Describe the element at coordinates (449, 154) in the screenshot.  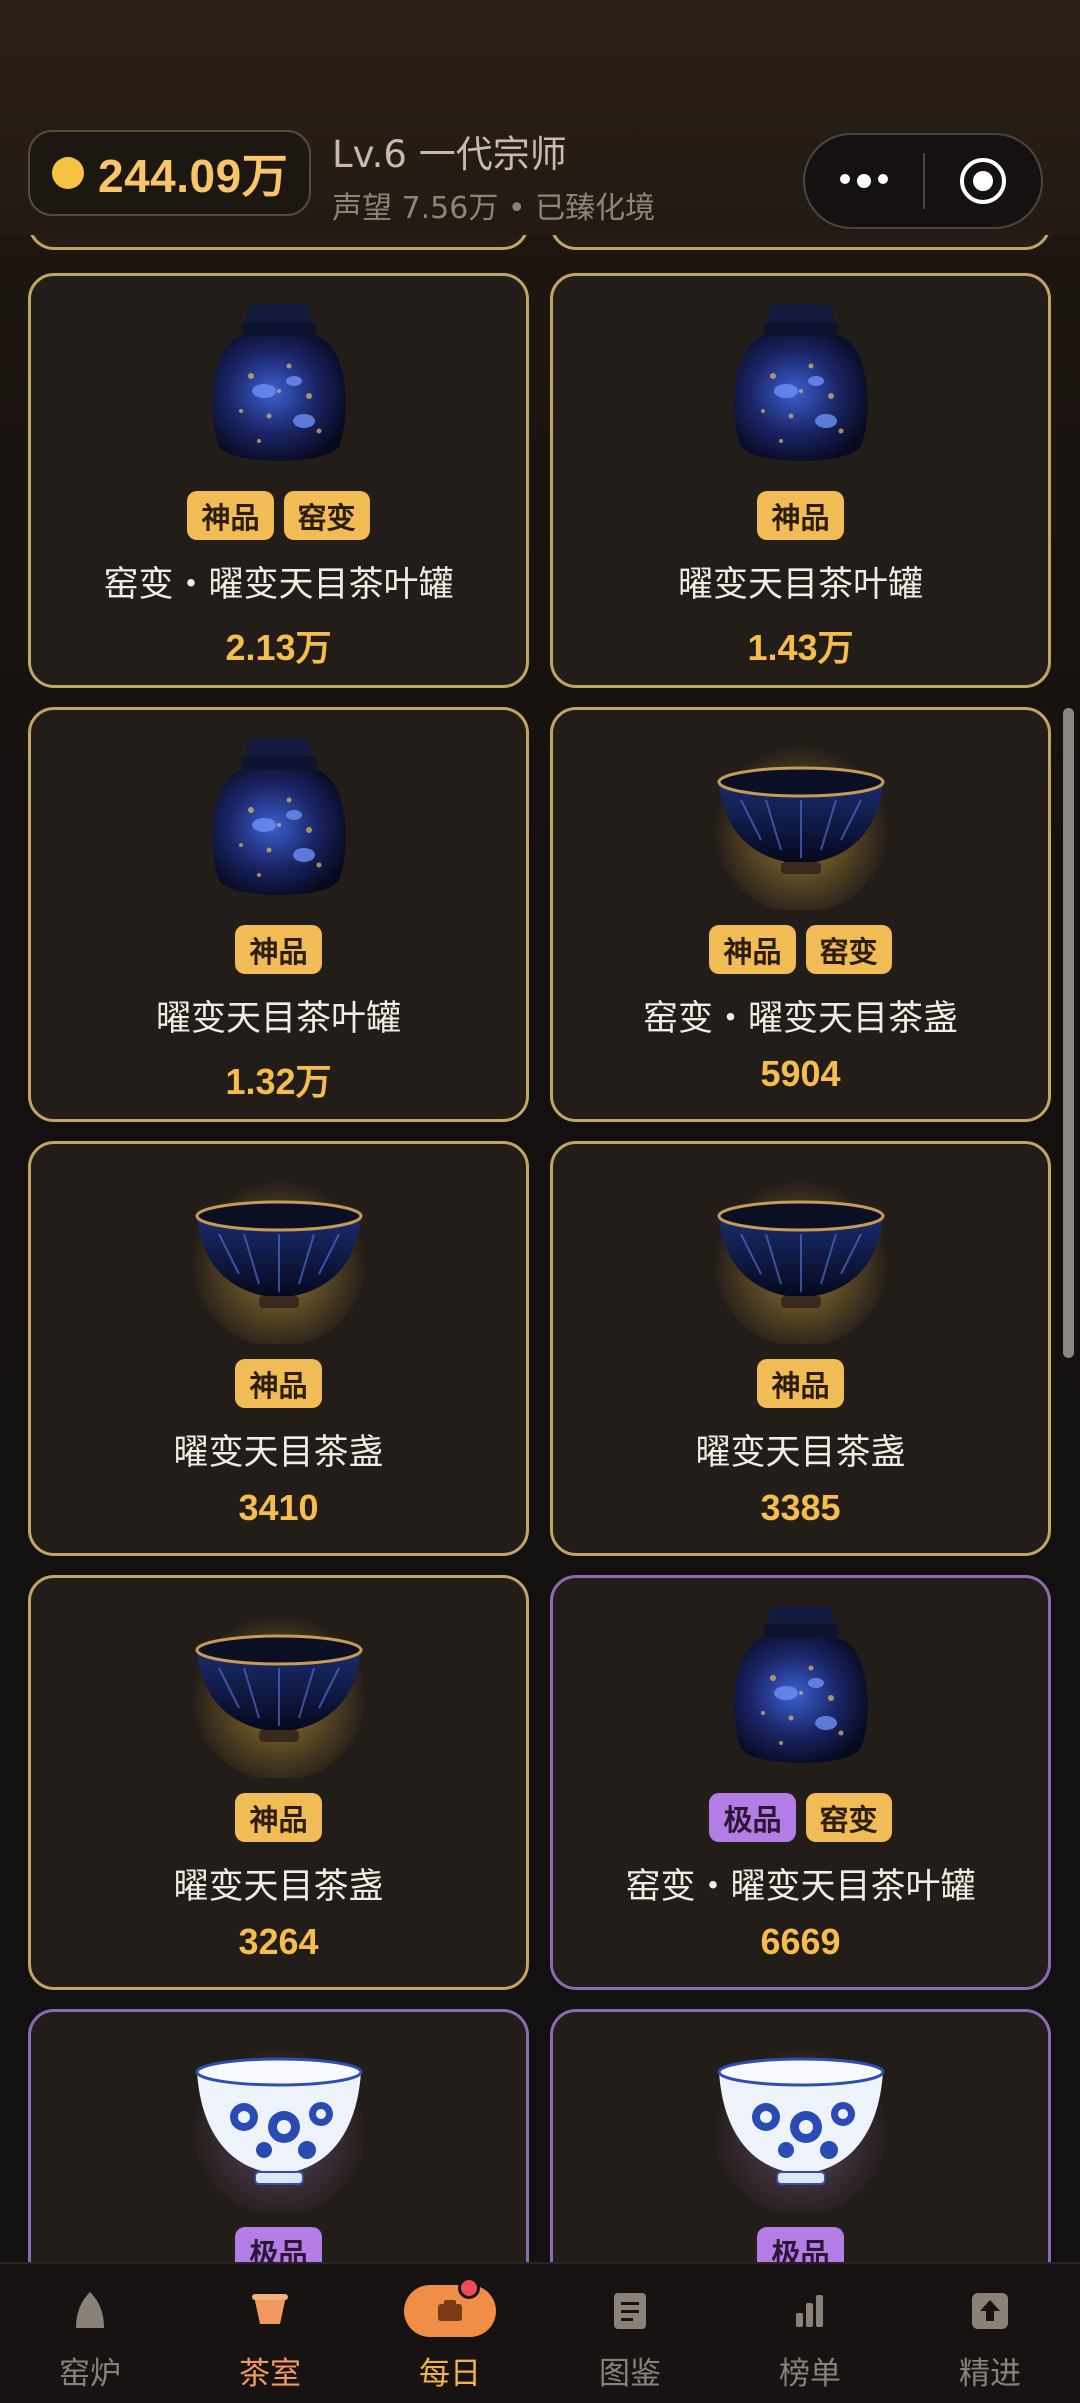
I see `player-level: Lv.6 一代宗师` at that location.